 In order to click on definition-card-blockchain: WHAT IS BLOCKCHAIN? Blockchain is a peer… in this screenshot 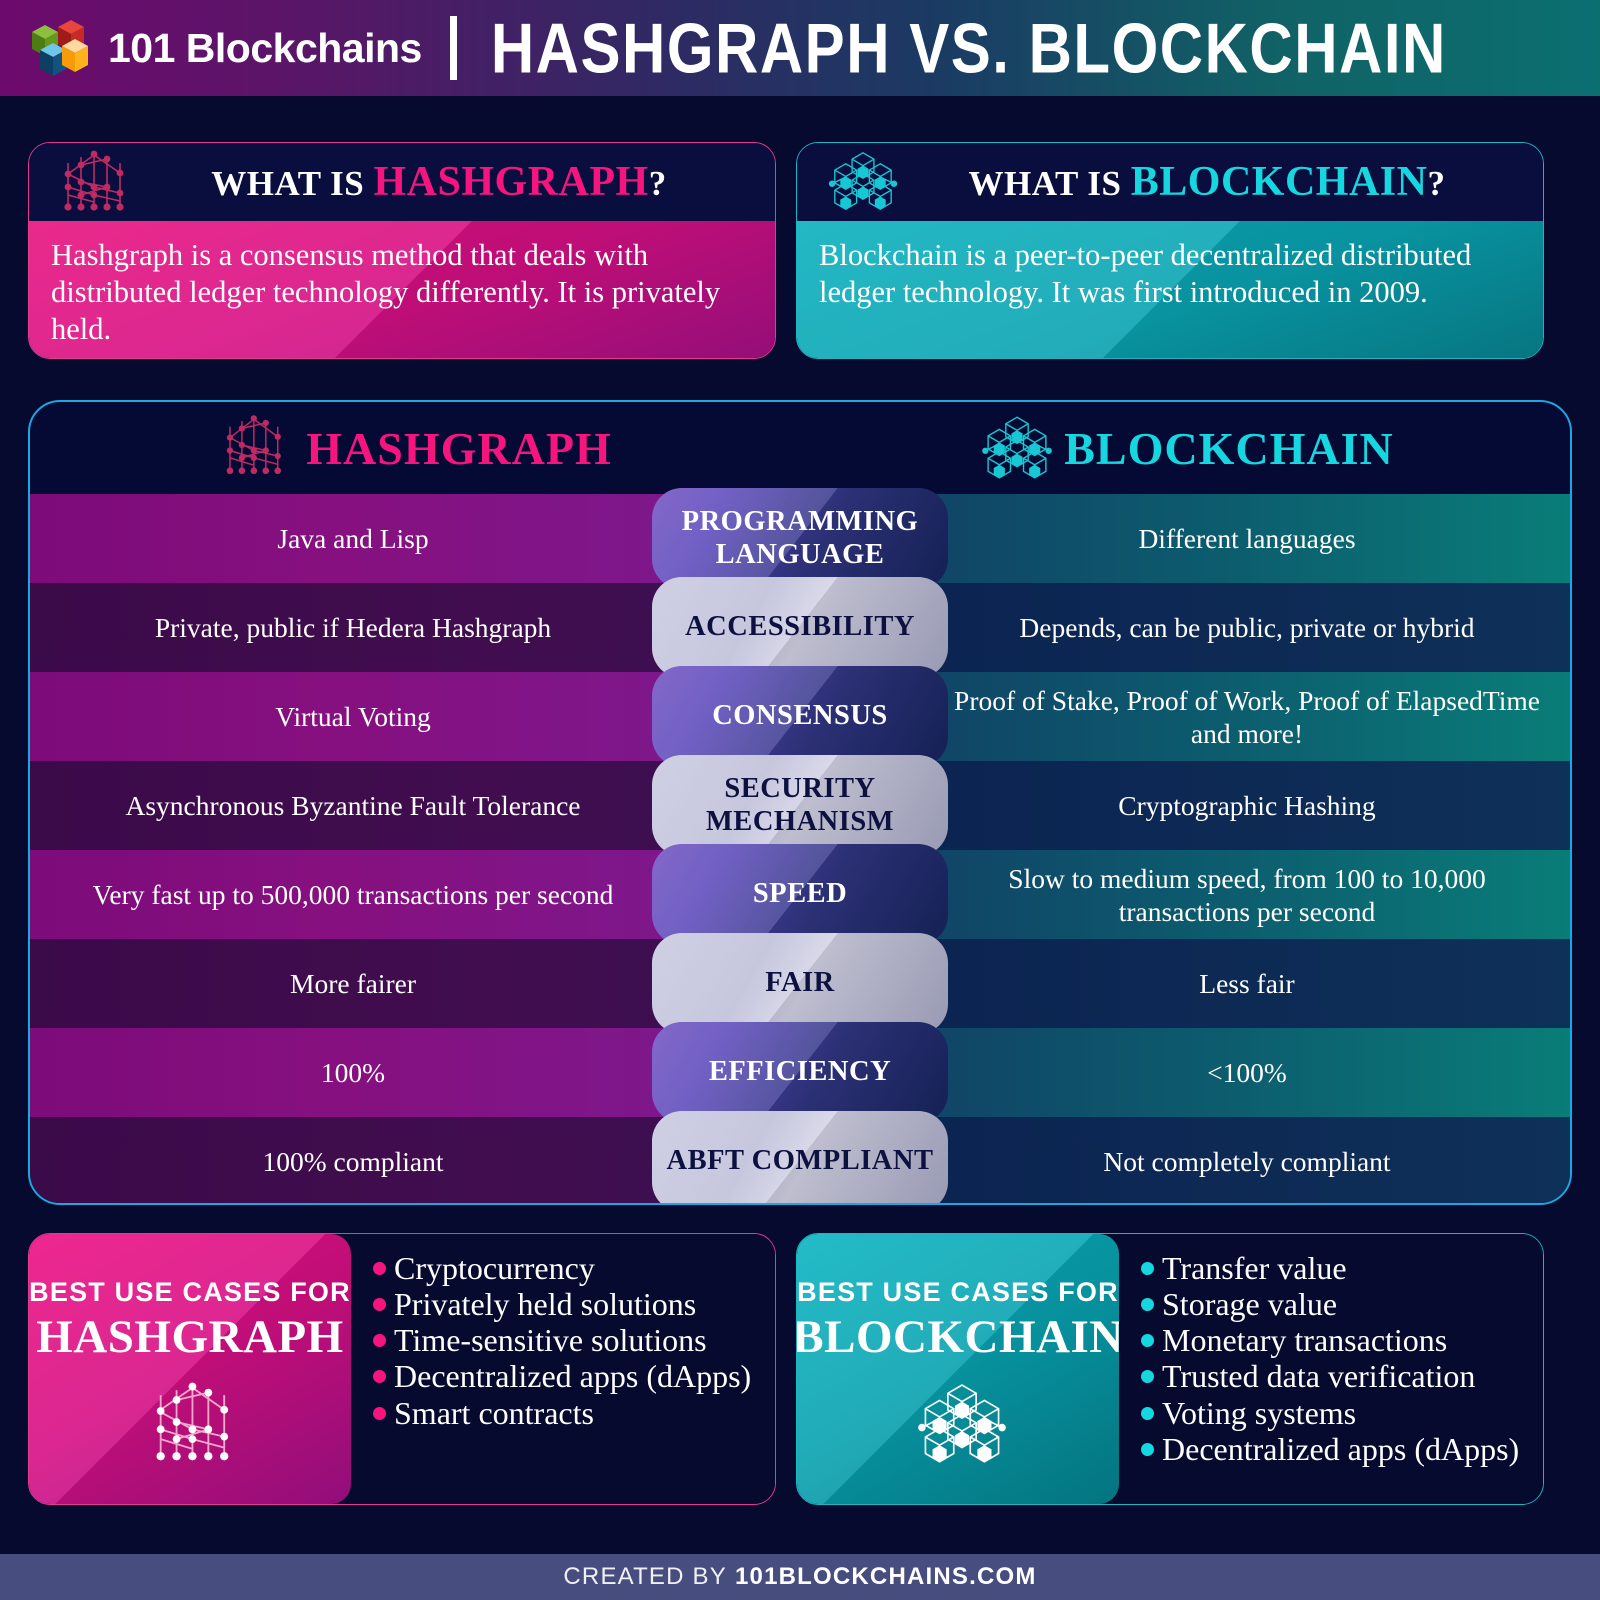, I will do `click(1170, 250)`.